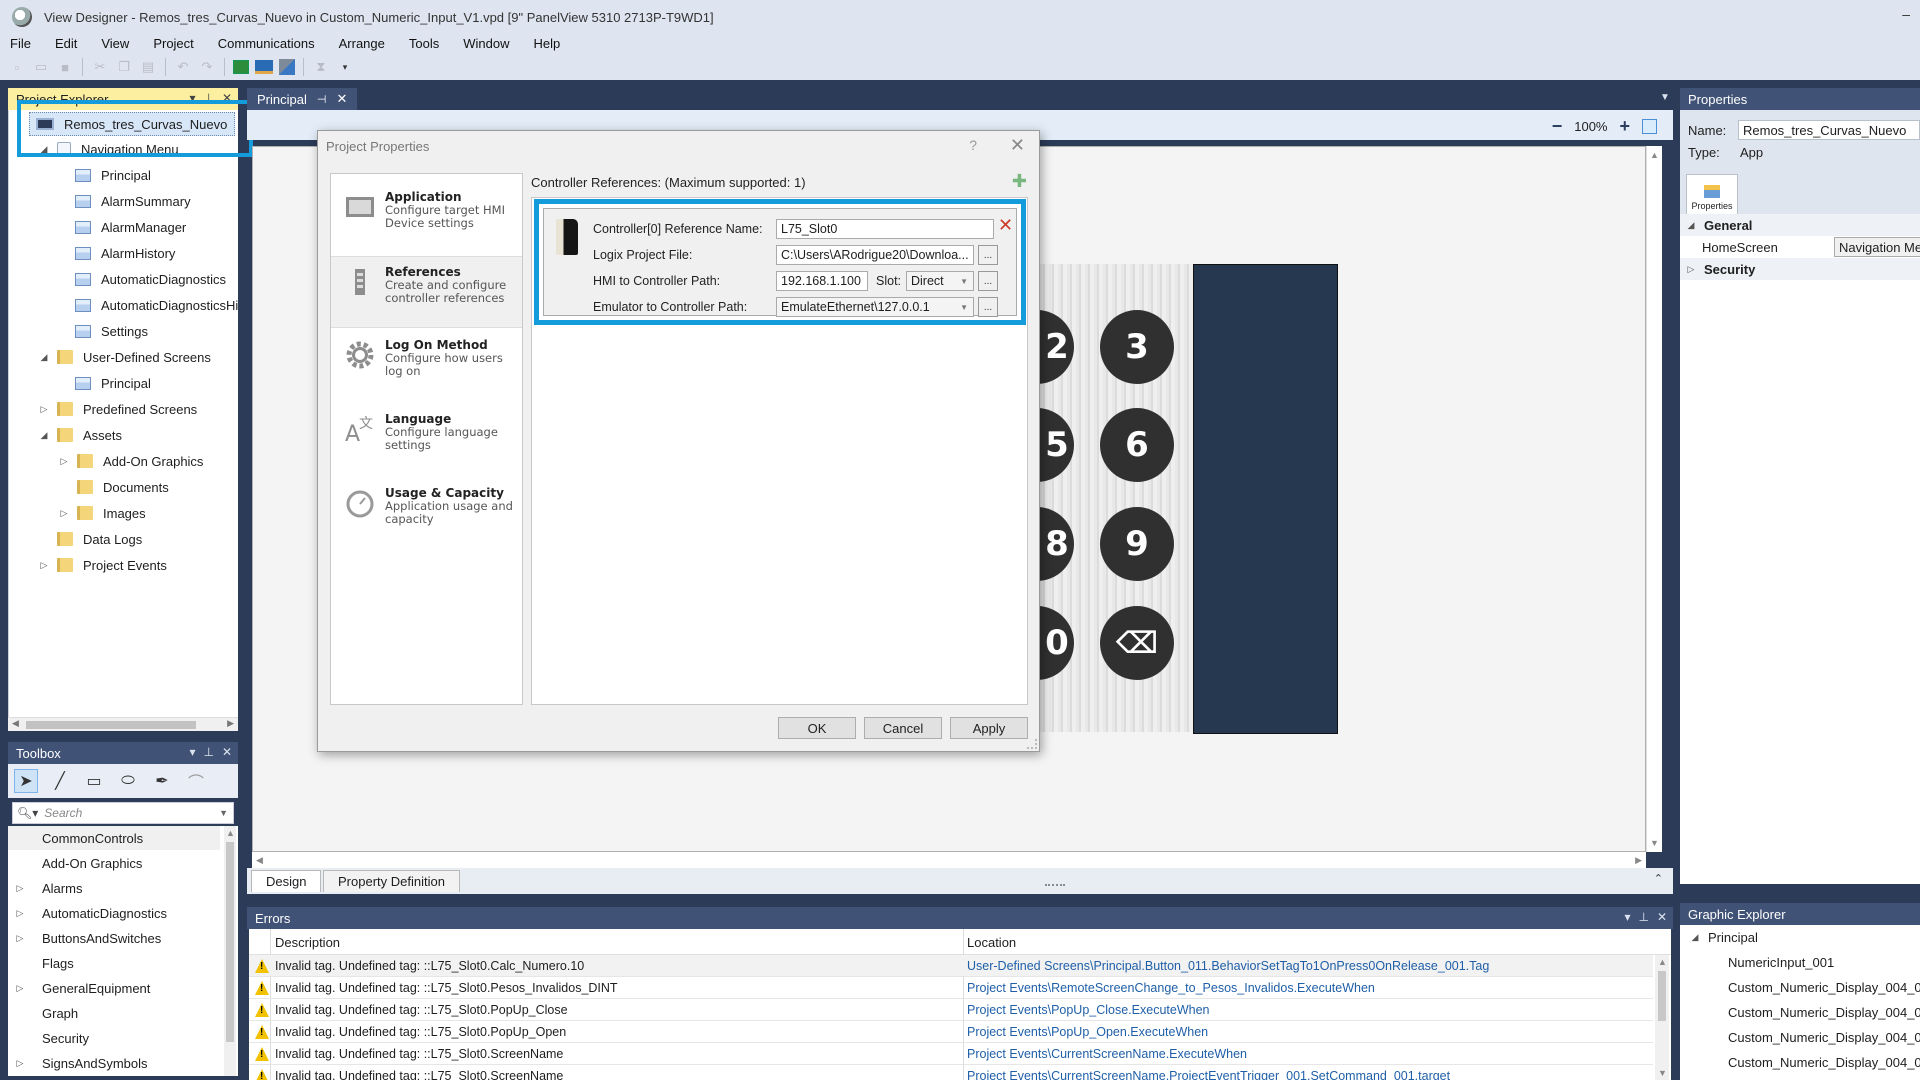  Describe the element at coordinates (991, 942) in the screenshot. I see `column-header-location: Location` at that location.